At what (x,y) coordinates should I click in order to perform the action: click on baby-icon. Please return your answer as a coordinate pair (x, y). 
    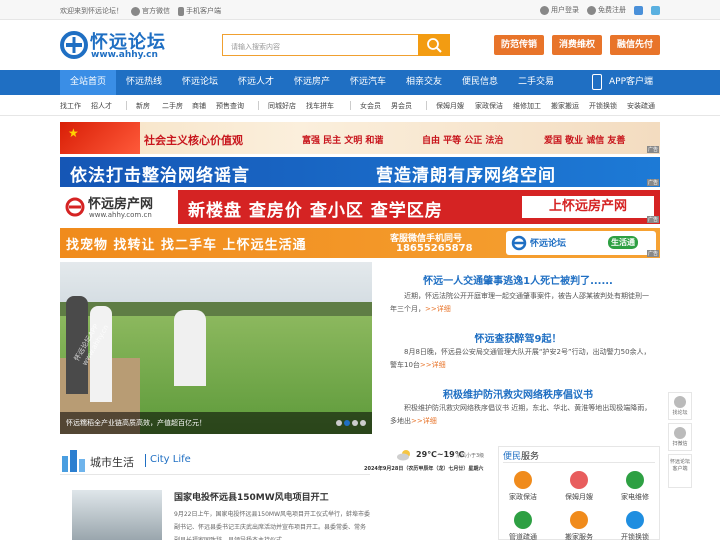
    Looking at the image, I should click on (579, 480).